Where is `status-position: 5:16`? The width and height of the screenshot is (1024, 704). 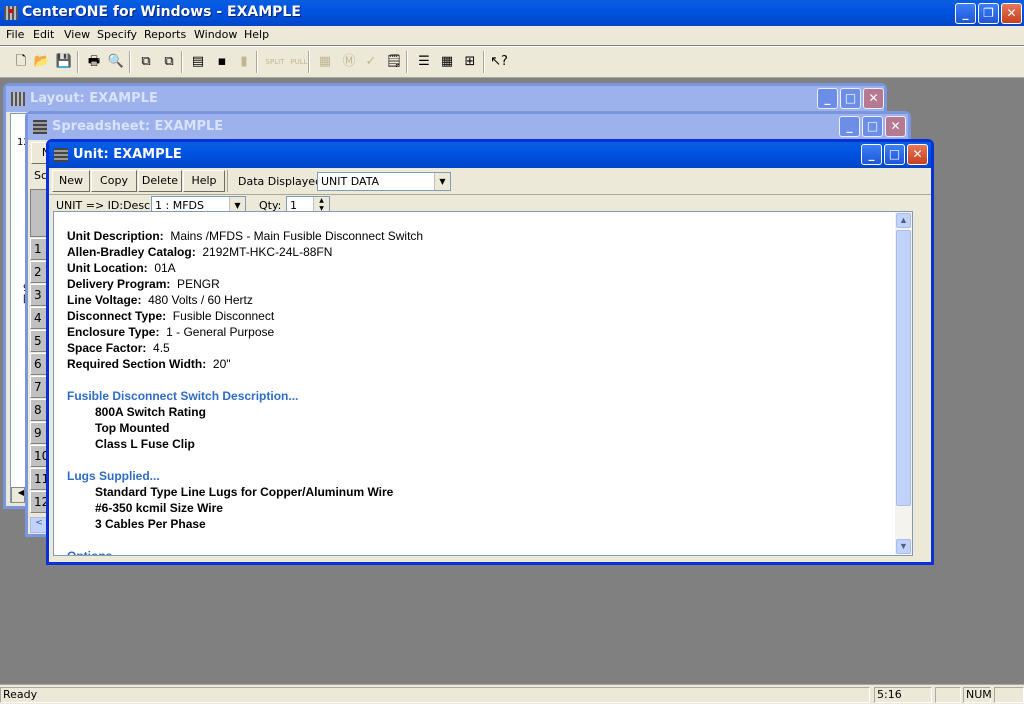
status-position: 5:16 is located at coordinates (903, 695).